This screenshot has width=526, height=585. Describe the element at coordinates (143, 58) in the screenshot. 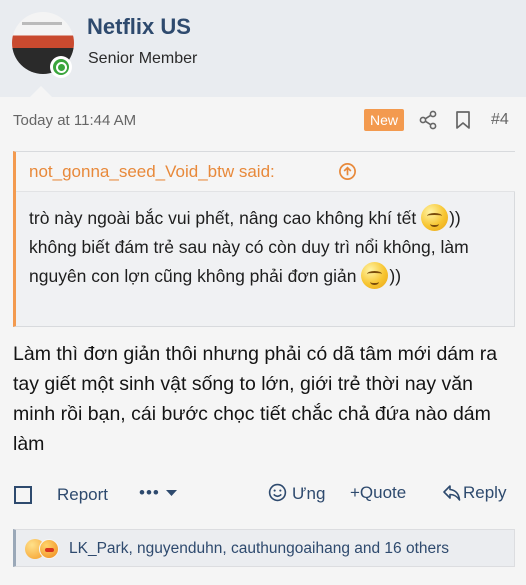

I see `user-title: Senior Member` at that location.